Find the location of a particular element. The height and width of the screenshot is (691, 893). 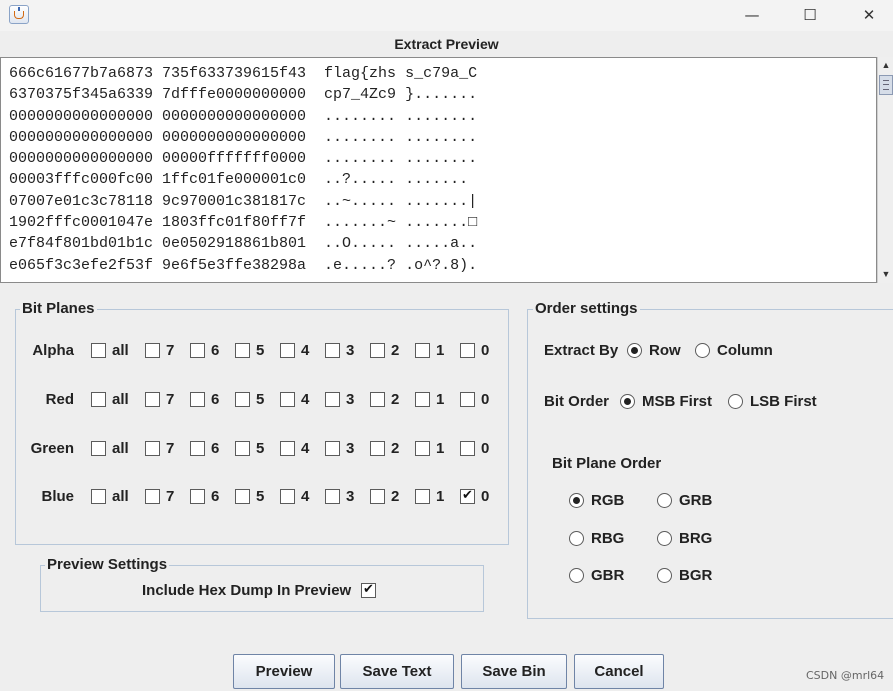

plane-order-rbg-label: RBG is located at coordinates (608, 538).